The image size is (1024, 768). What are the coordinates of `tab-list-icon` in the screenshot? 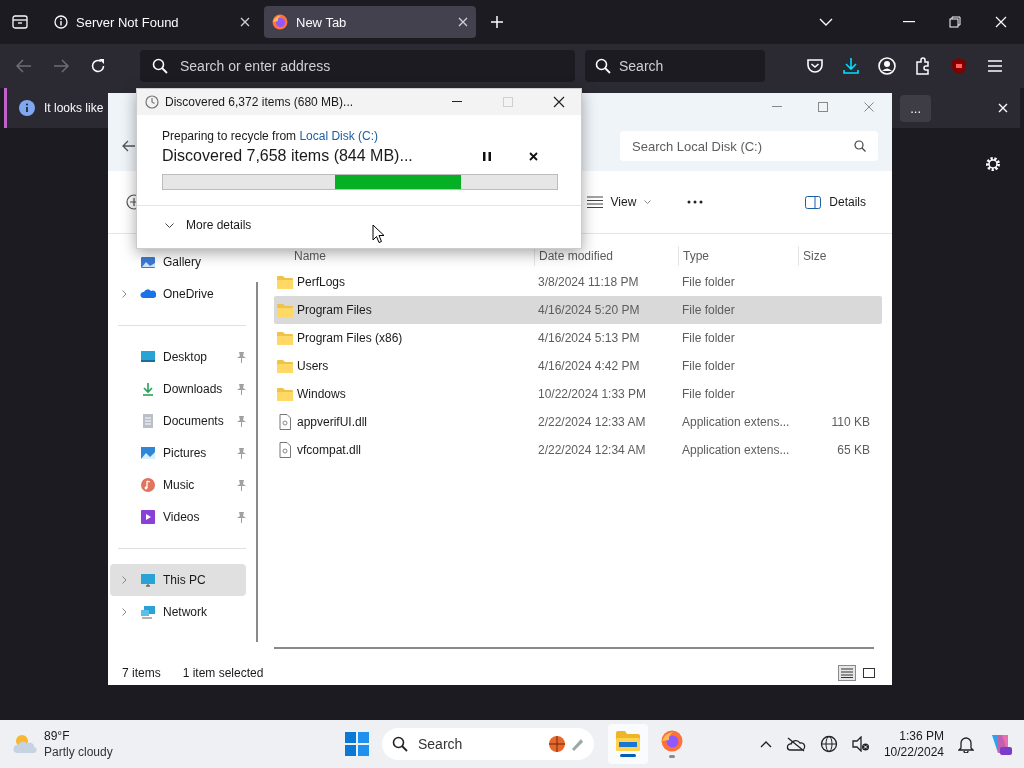 It's located at (20, 22).